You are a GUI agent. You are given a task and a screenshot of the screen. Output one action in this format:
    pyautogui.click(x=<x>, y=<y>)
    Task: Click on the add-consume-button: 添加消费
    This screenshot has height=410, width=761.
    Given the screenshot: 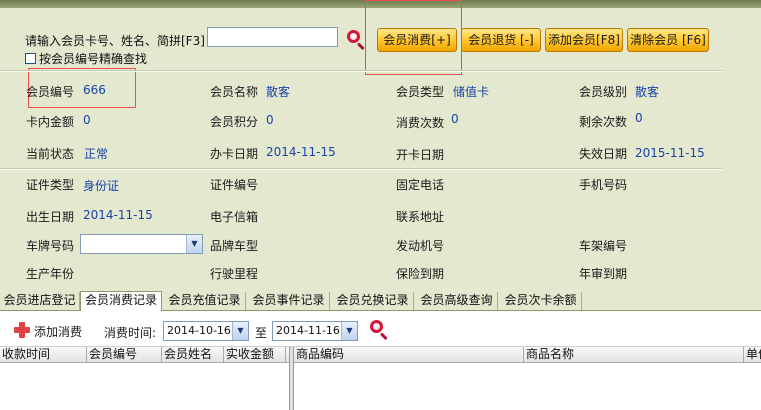 What is the action you would take?
    pyautogui.click(x=58, y=331)
    